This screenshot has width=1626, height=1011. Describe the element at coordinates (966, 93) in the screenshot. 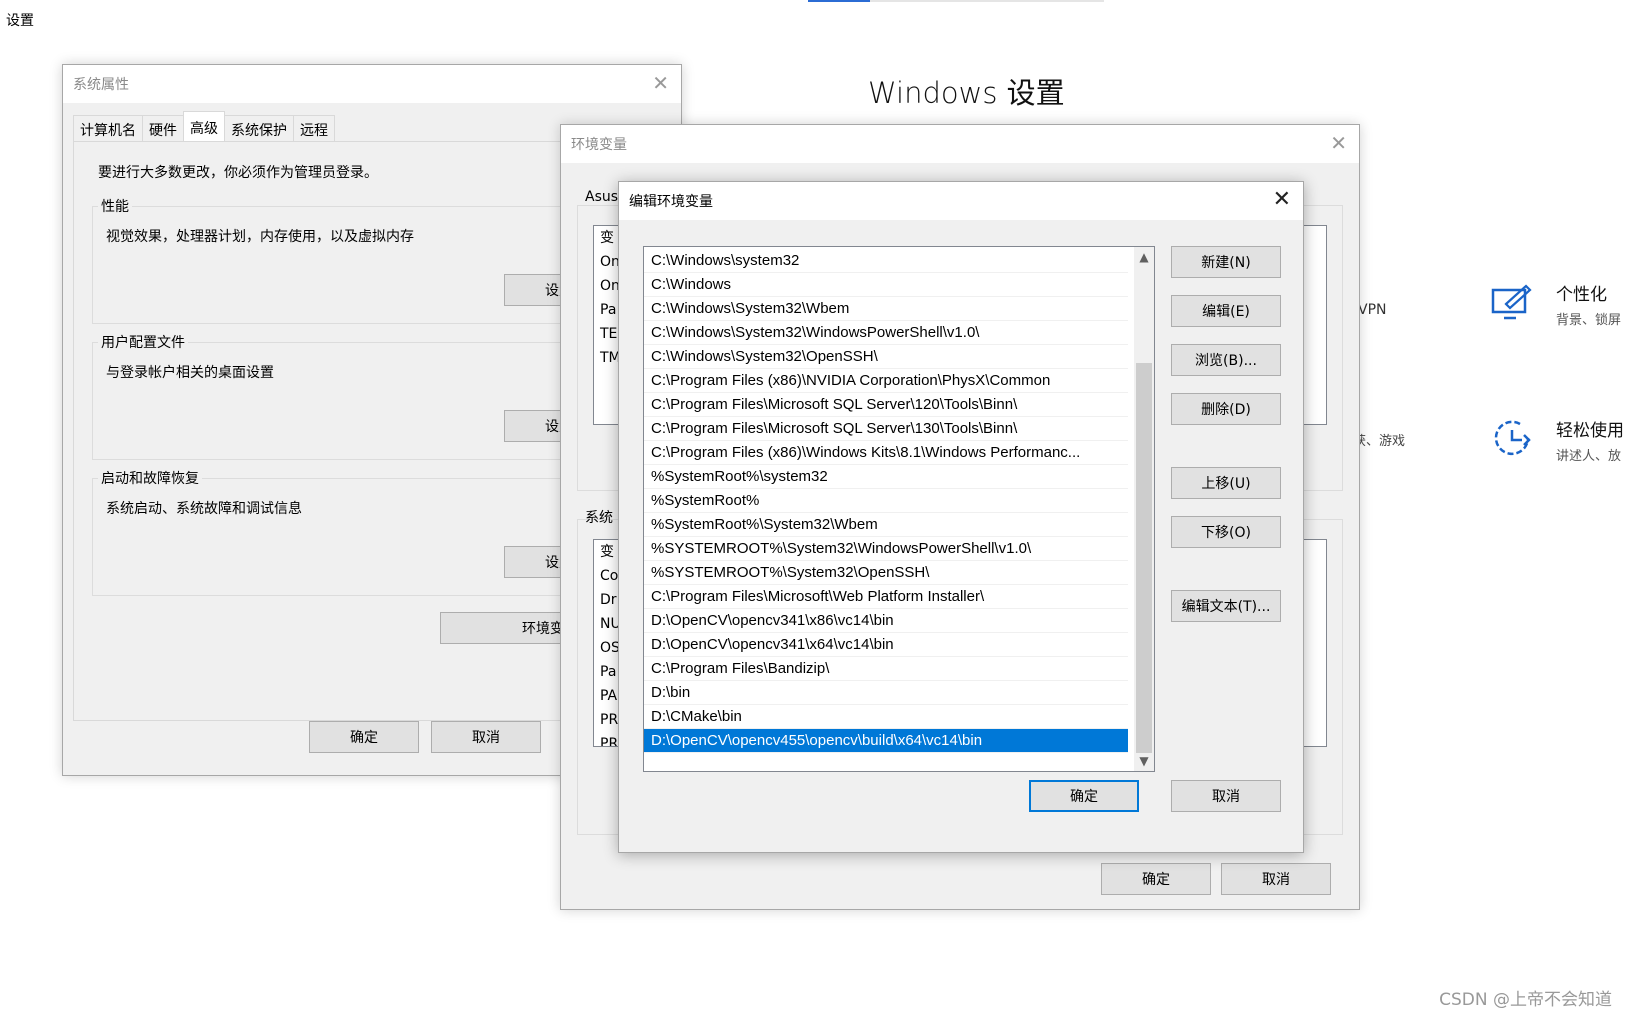

I see `windows-settings-heading: Windows 设置` at that location.